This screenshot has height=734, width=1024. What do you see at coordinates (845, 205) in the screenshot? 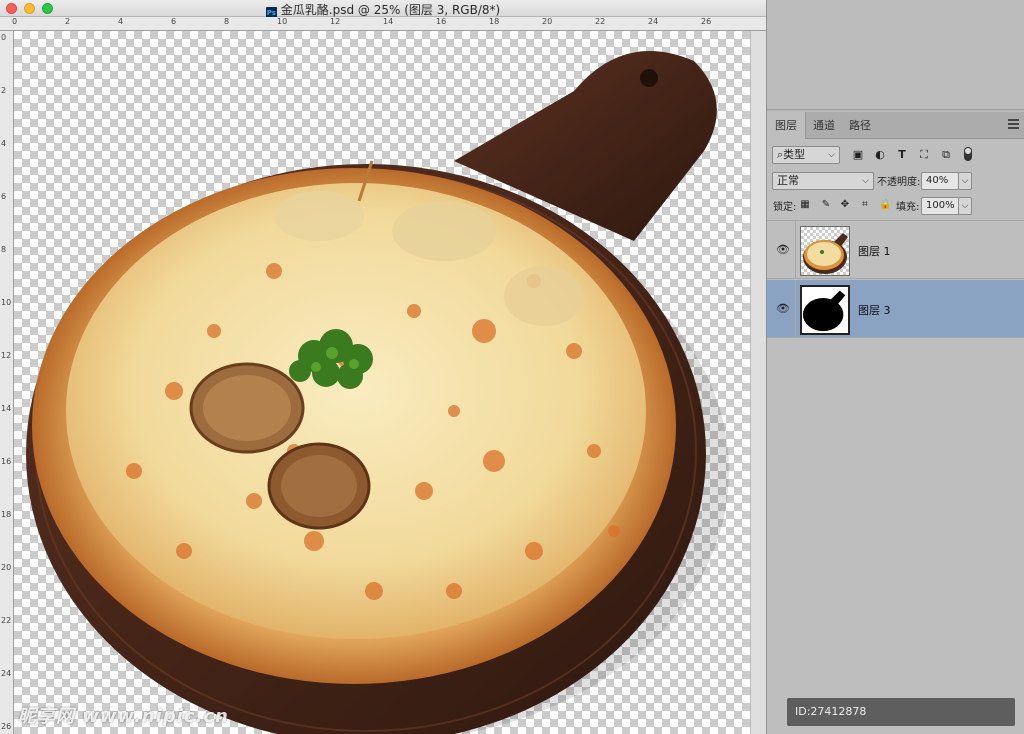
I see `lock-position-icon: ✥` at bounding box center [845, 205].